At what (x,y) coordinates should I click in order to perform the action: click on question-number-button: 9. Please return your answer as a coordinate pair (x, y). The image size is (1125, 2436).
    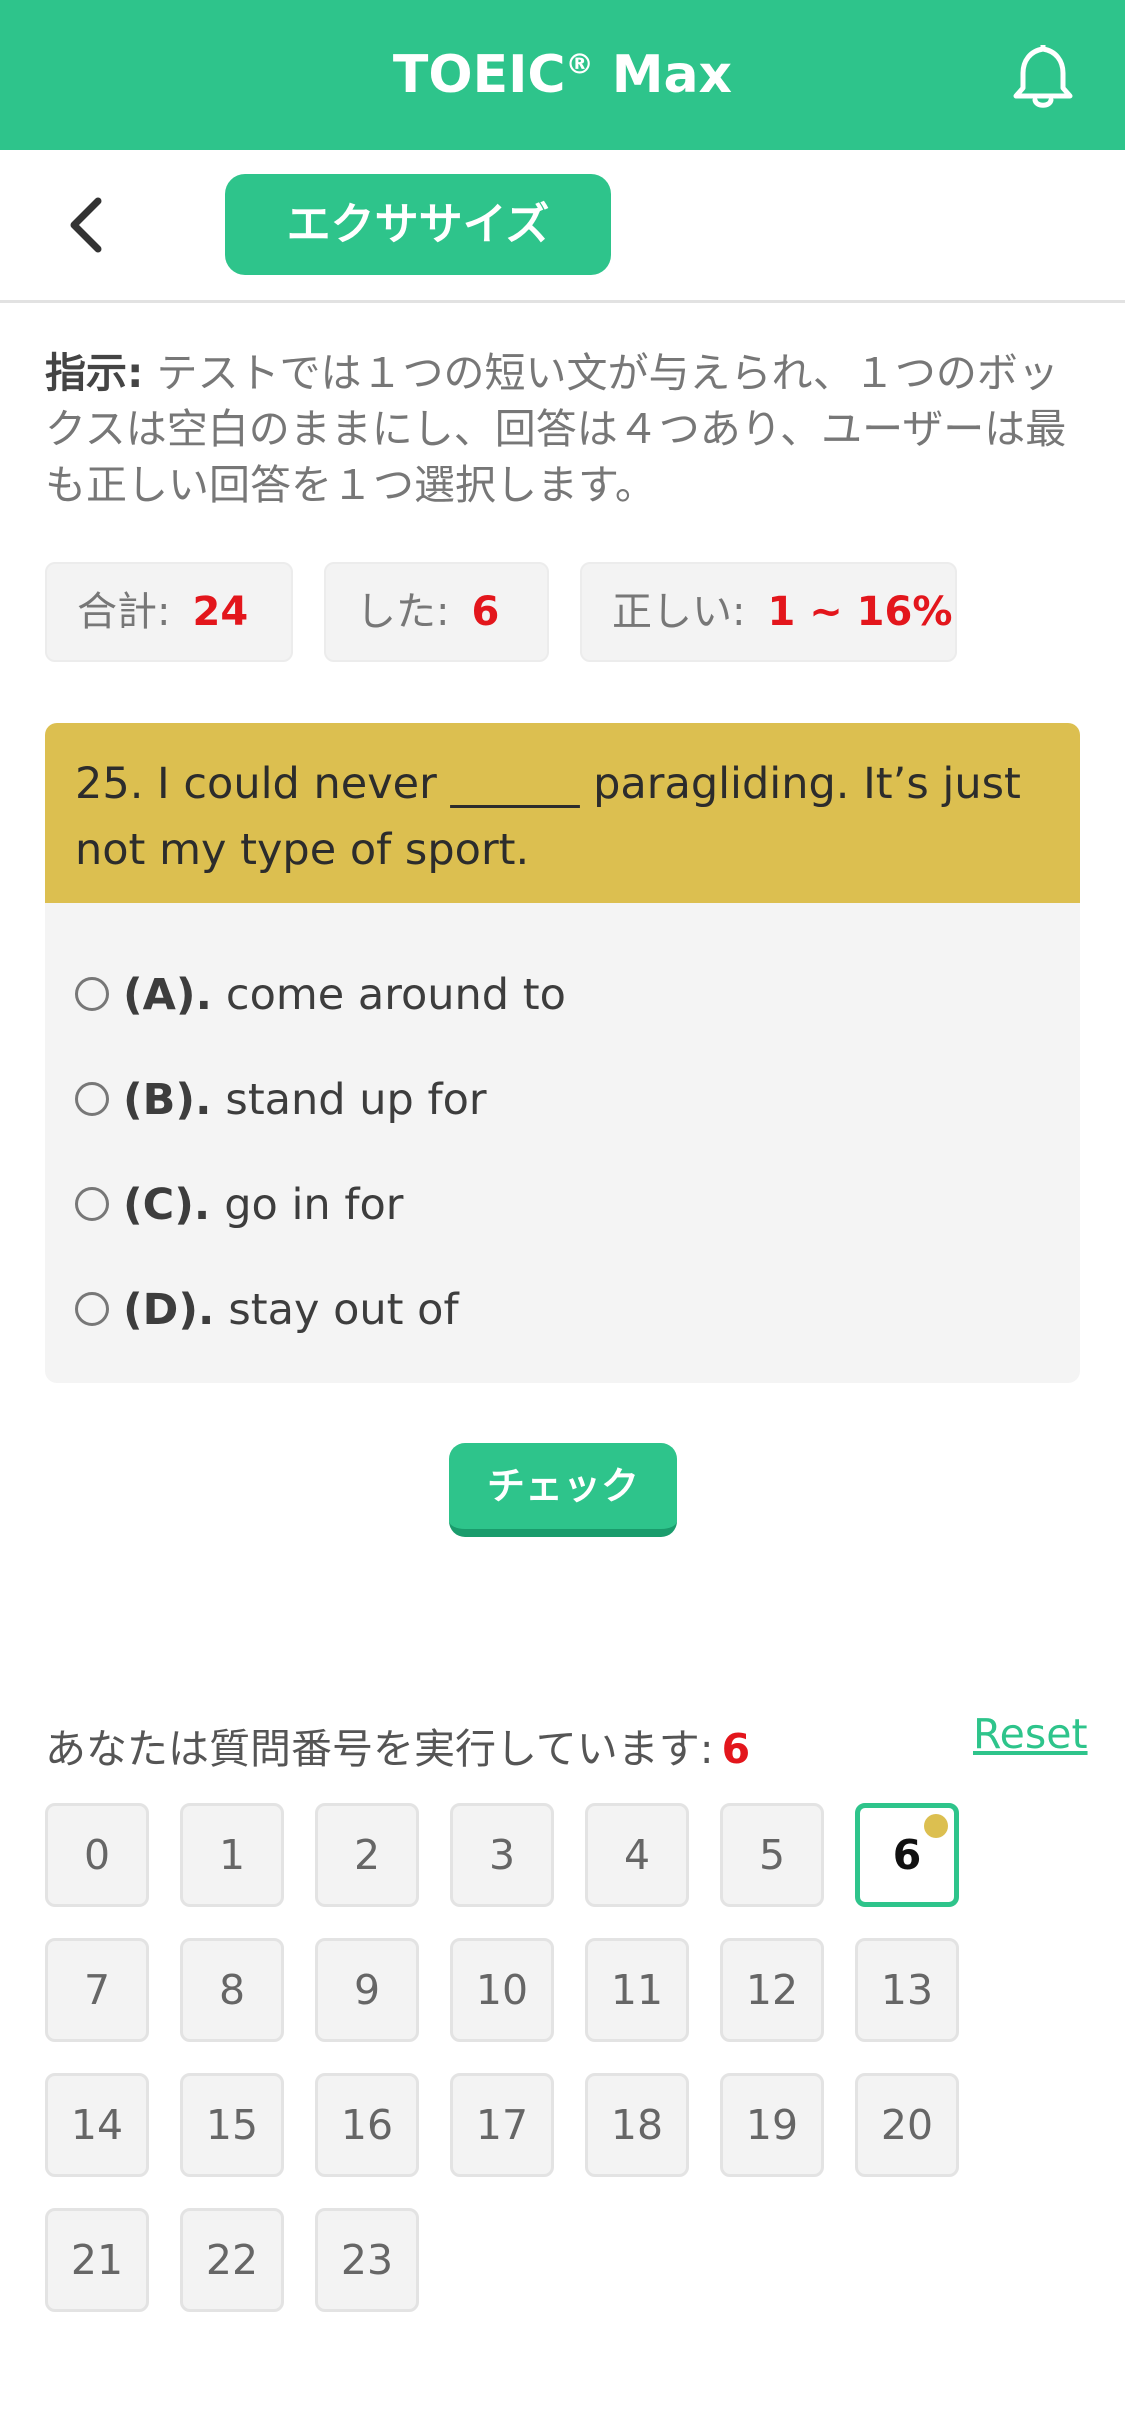
    Looking at the image, I should click on (367, 1990).